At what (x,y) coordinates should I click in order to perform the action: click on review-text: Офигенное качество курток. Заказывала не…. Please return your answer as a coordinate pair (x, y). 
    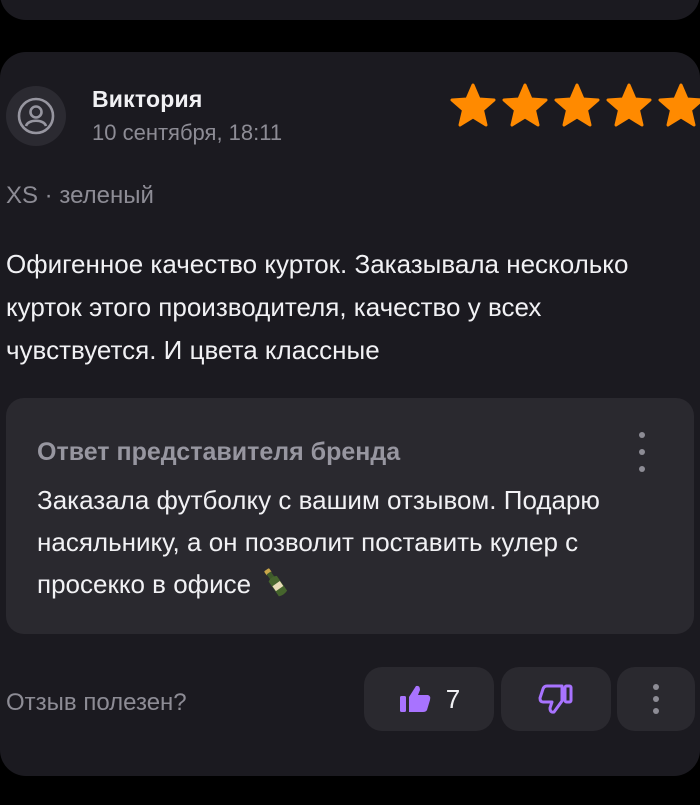
    Looking at the image, I should click on (317, 307).